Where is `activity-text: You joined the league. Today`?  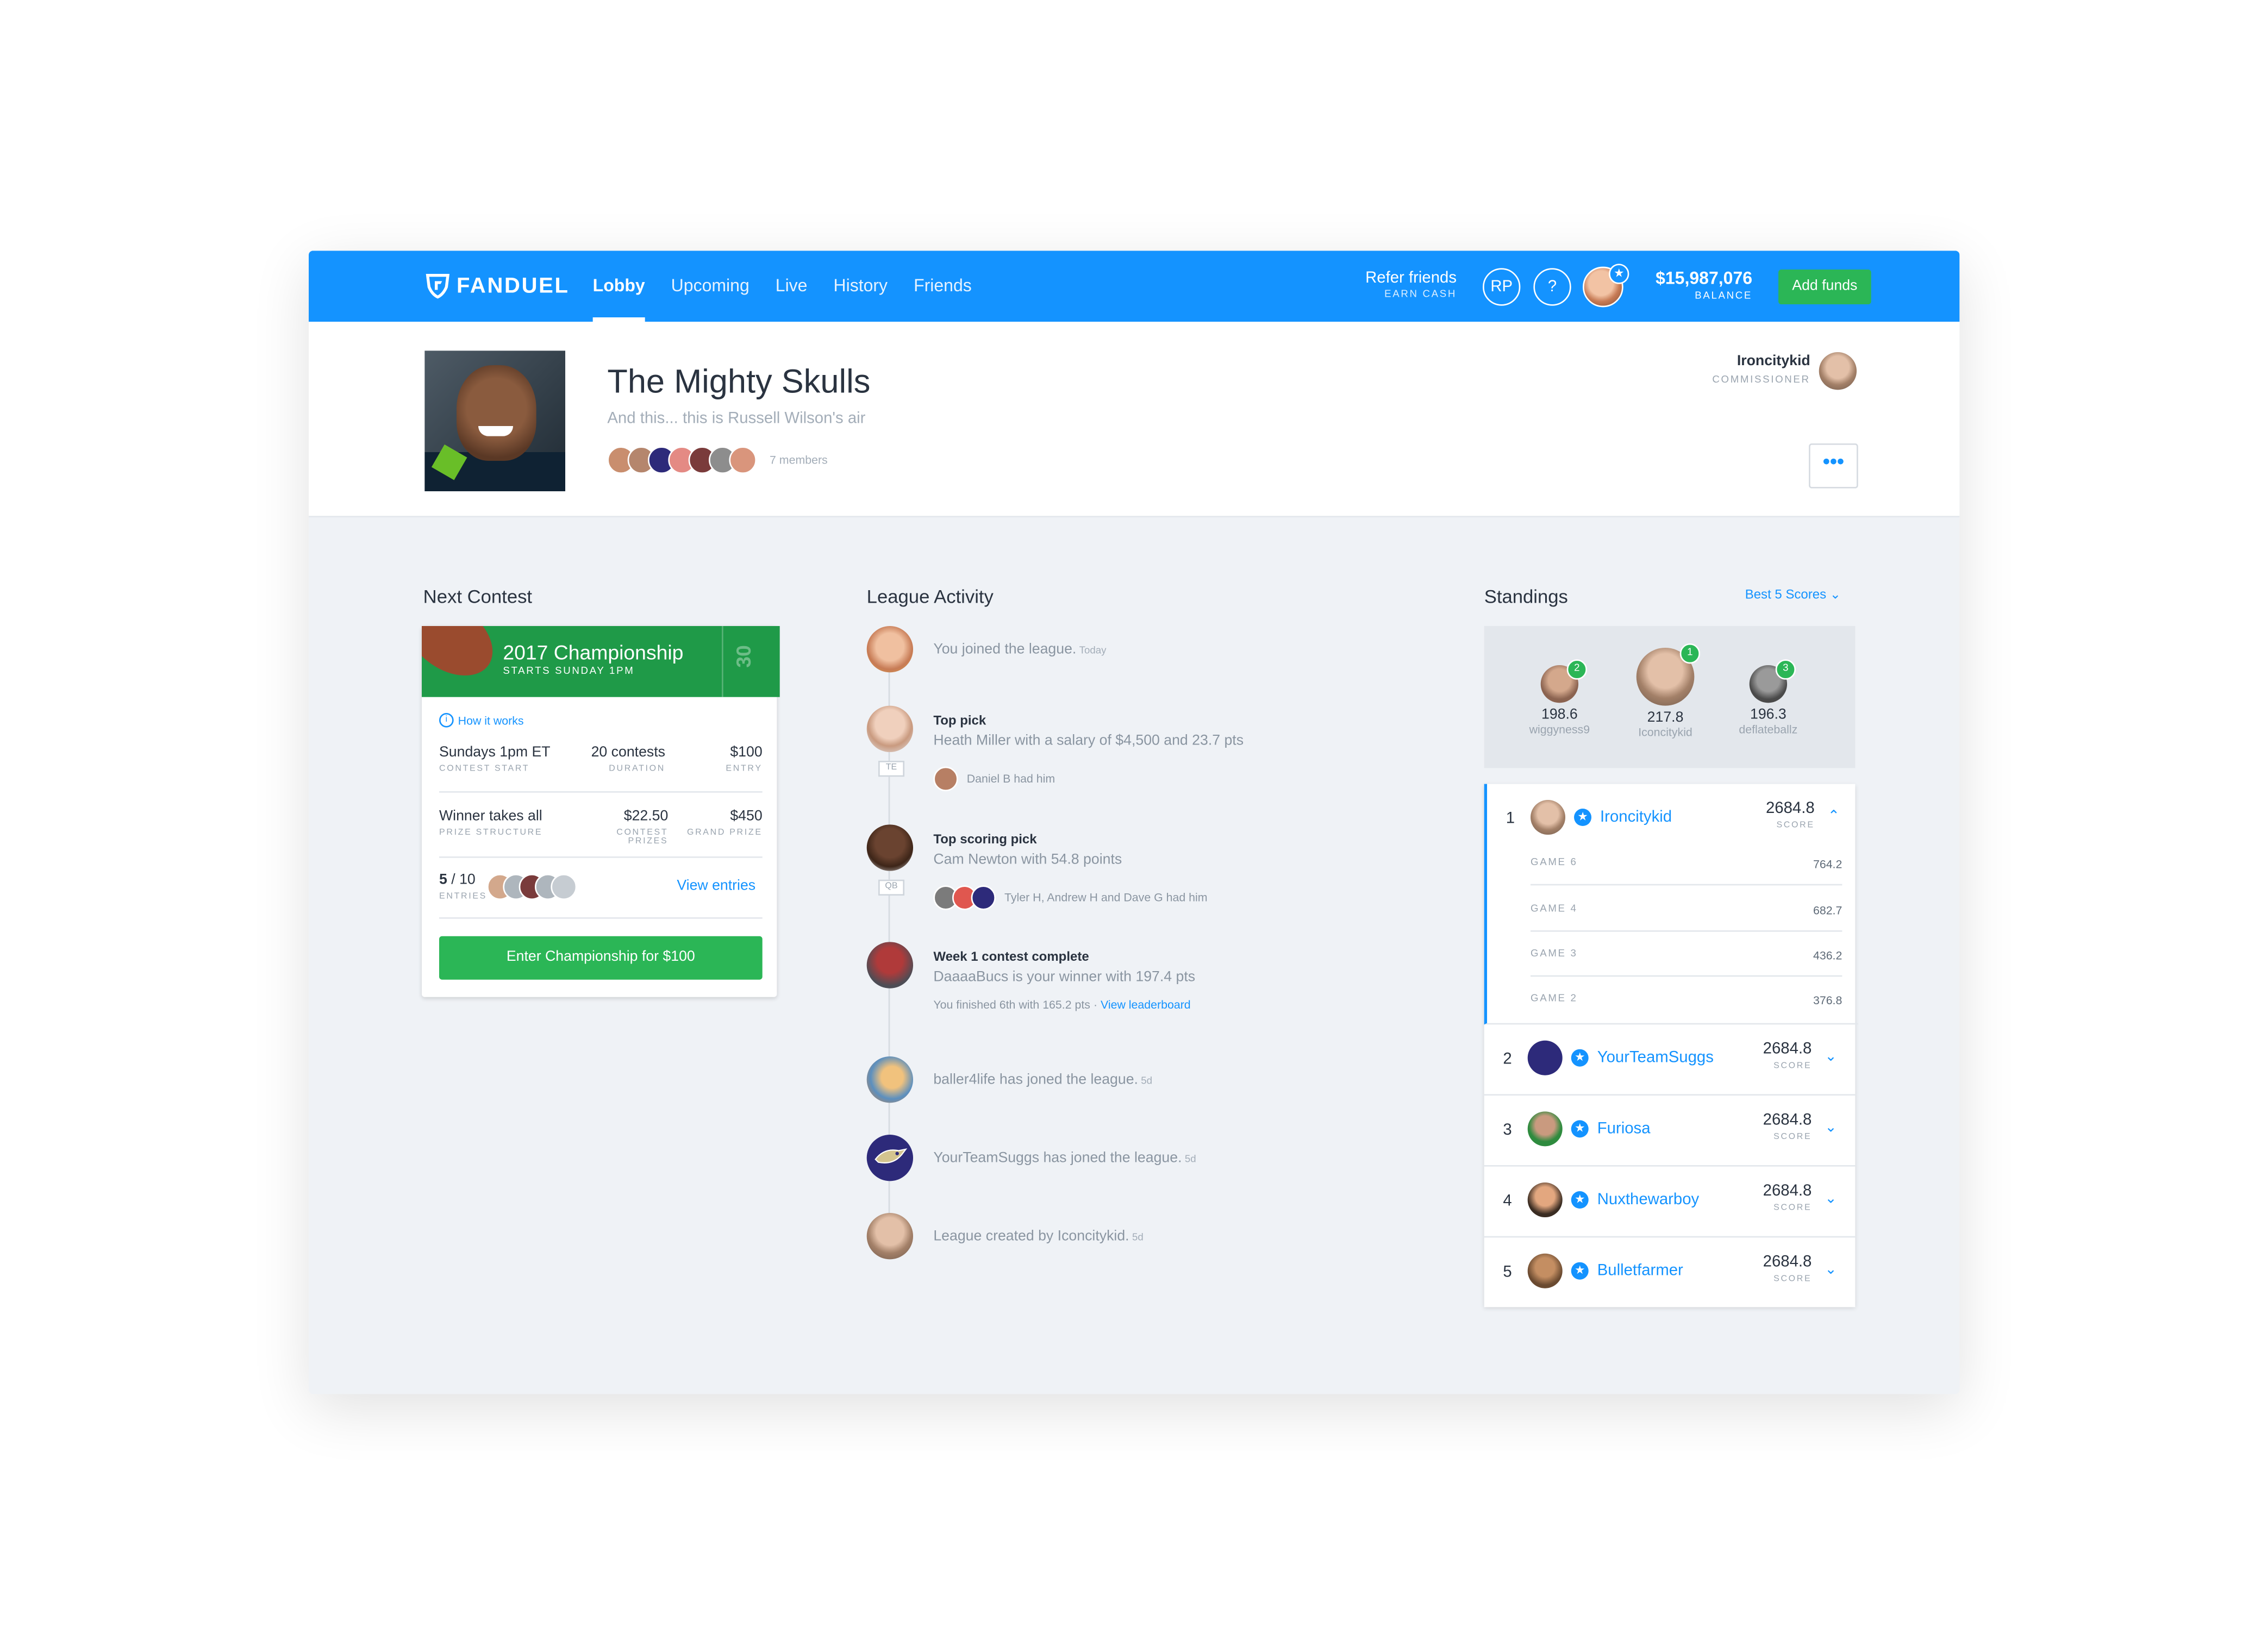 activity-text: You joined the league. Today is located at coordinates (1020, 650).